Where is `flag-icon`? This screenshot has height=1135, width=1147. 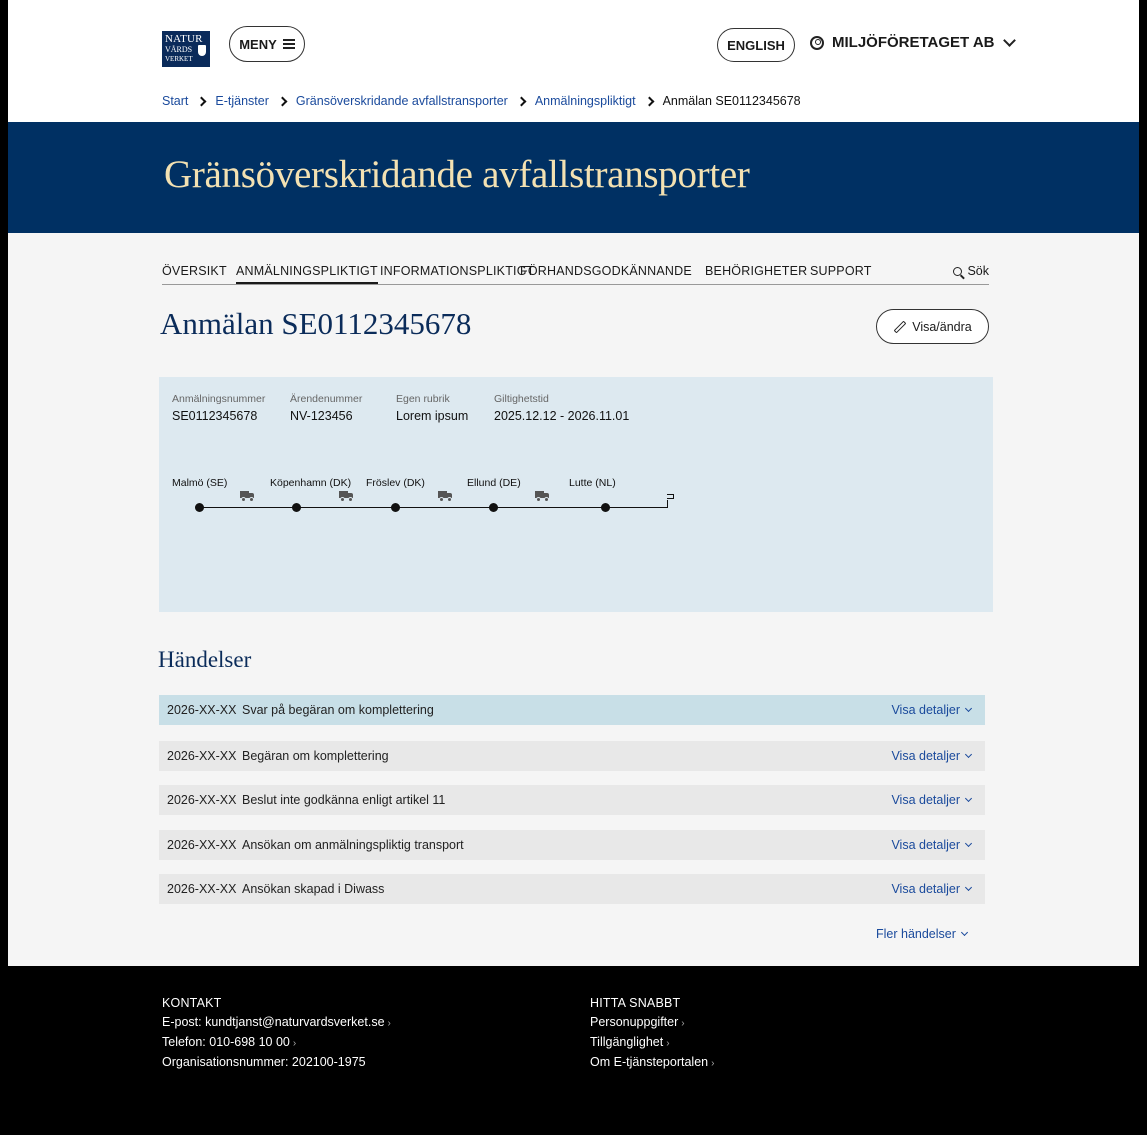 flag-icon is located at coordinates (670, 496).